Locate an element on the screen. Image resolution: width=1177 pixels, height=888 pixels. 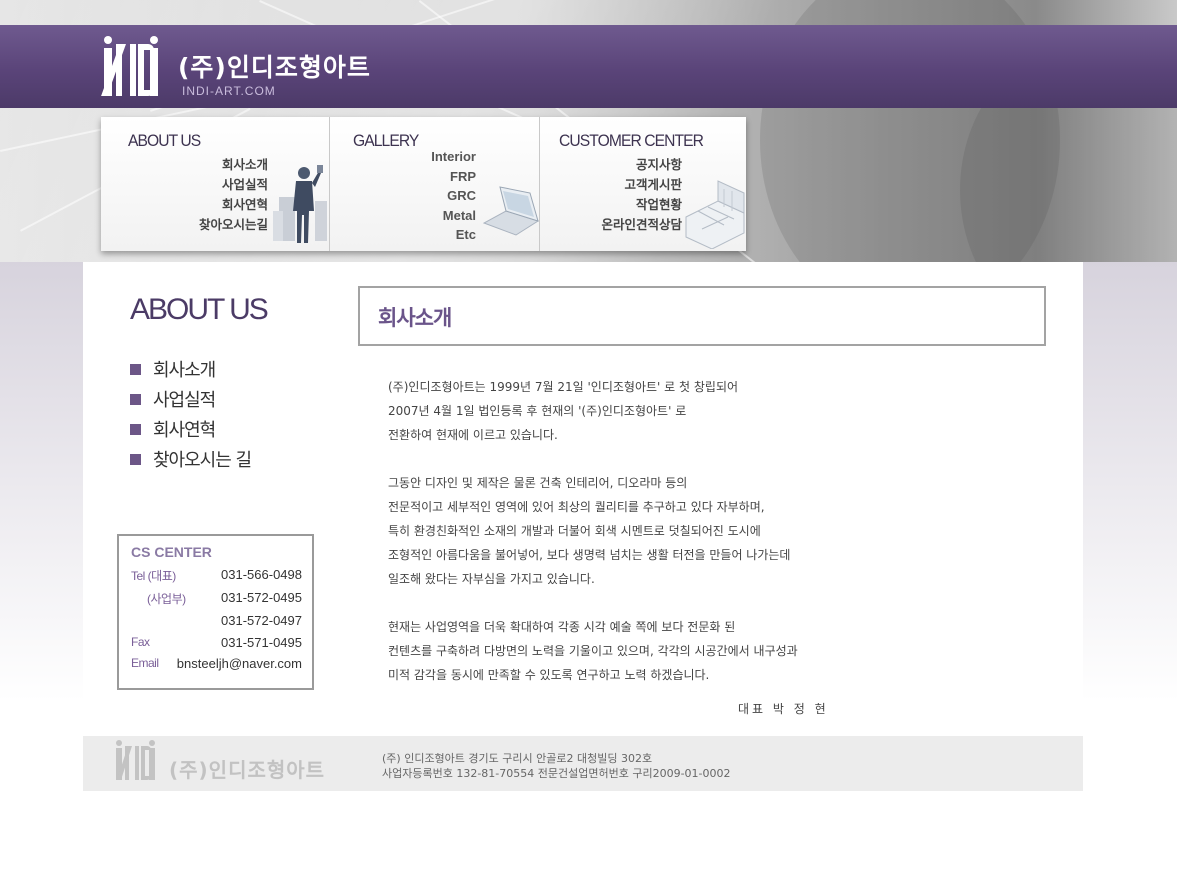
sidebar-item-label: 회사소개 is located at coordinates (184, 370).